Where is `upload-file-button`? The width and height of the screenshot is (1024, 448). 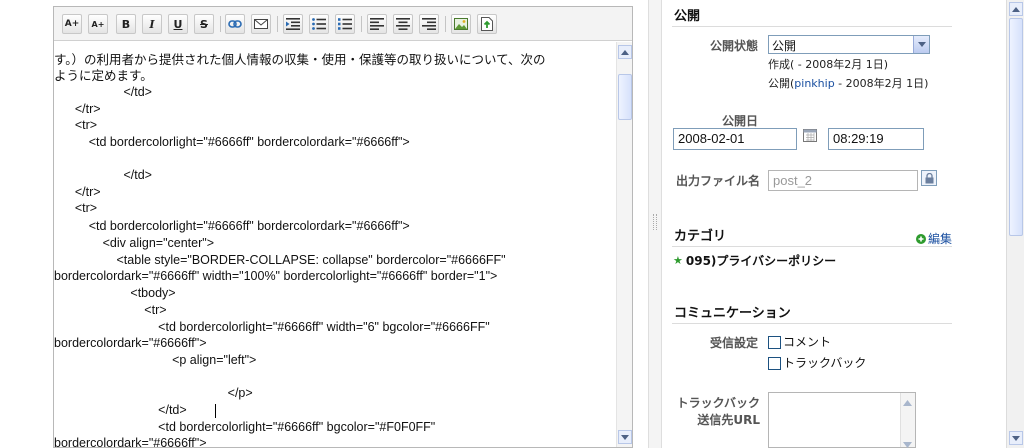 upload-file-button is located at coordinates (487, 24).